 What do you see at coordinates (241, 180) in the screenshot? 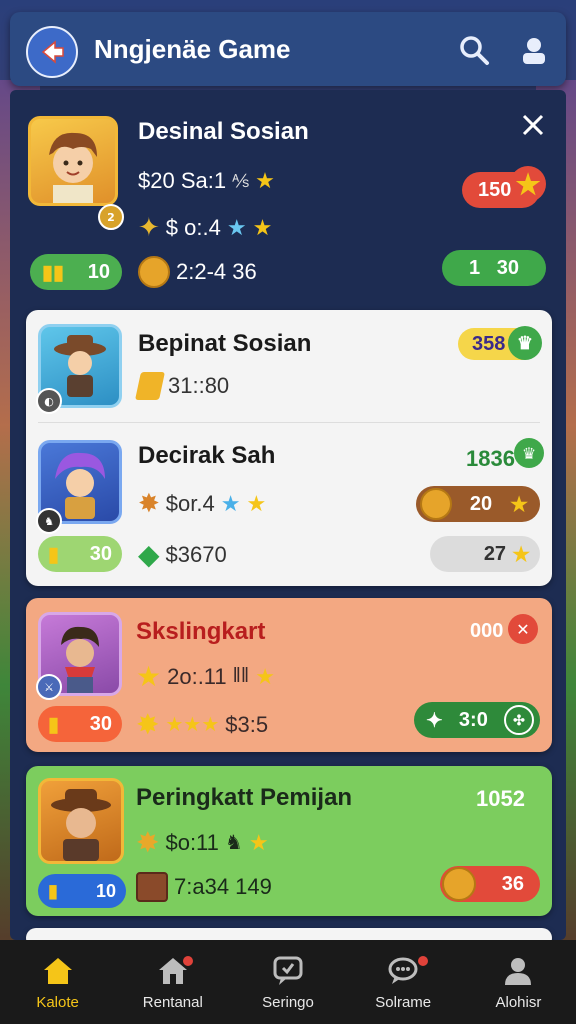
I see `rank-icon: ⅍` at bounding box center [241, 180].